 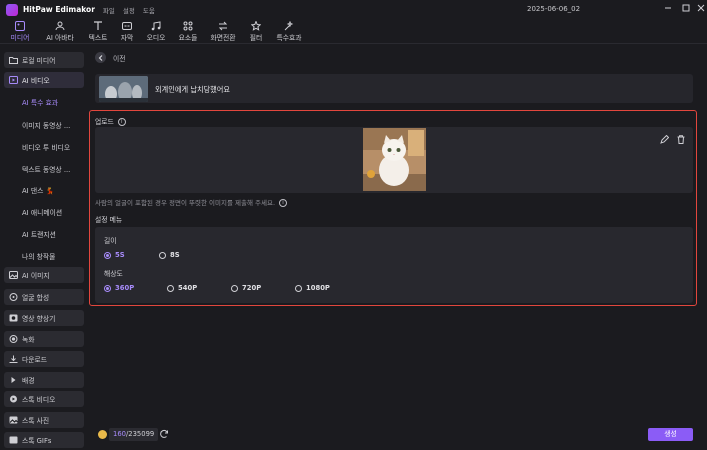 I want to click on folder-icon, so click(x=13, y=60).